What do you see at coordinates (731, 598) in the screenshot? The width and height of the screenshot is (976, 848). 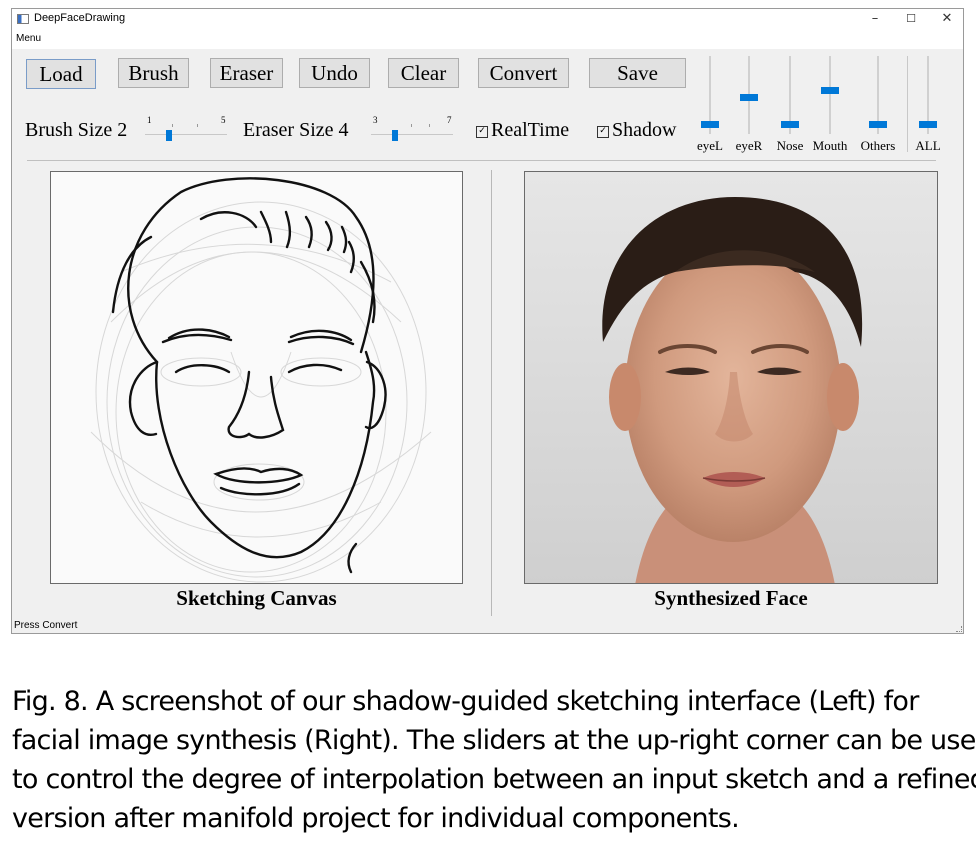 I see `synthesized-face-caption: Synthesized Face` at bounding box center [731, 598].